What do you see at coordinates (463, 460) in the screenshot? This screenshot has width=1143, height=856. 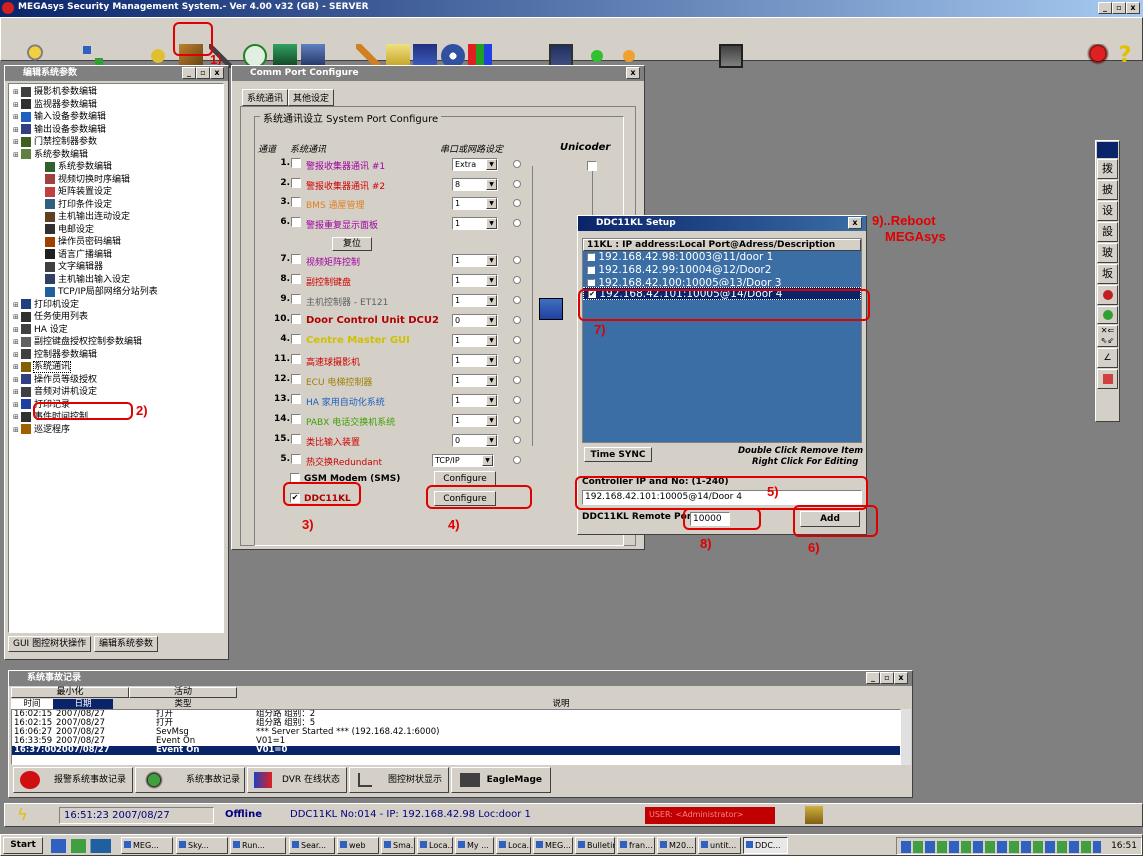 I see `port-select: TCP/IP ▼` at bounding box center [463, 460].